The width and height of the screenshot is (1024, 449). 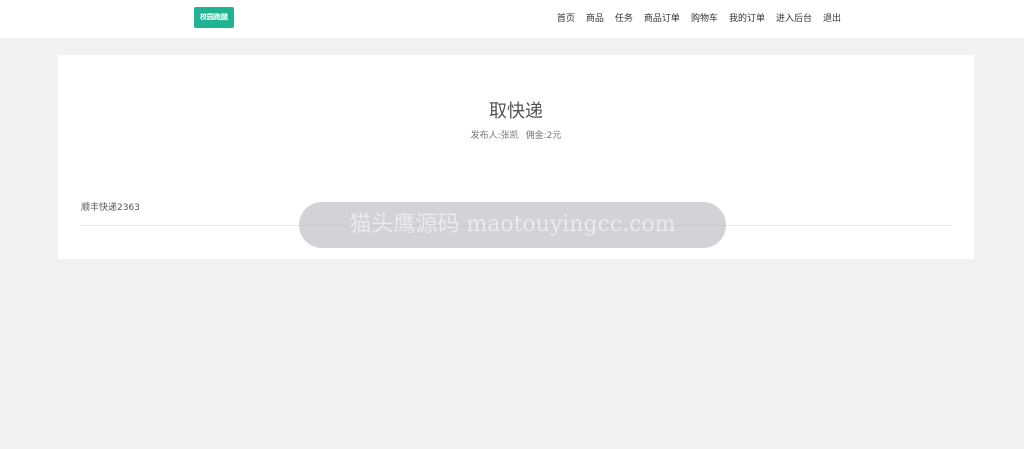 What do you see at coordinates (595, 17) in the screenshot?
I see `nav-link-products: 商品` at bounding box center [595, 17].